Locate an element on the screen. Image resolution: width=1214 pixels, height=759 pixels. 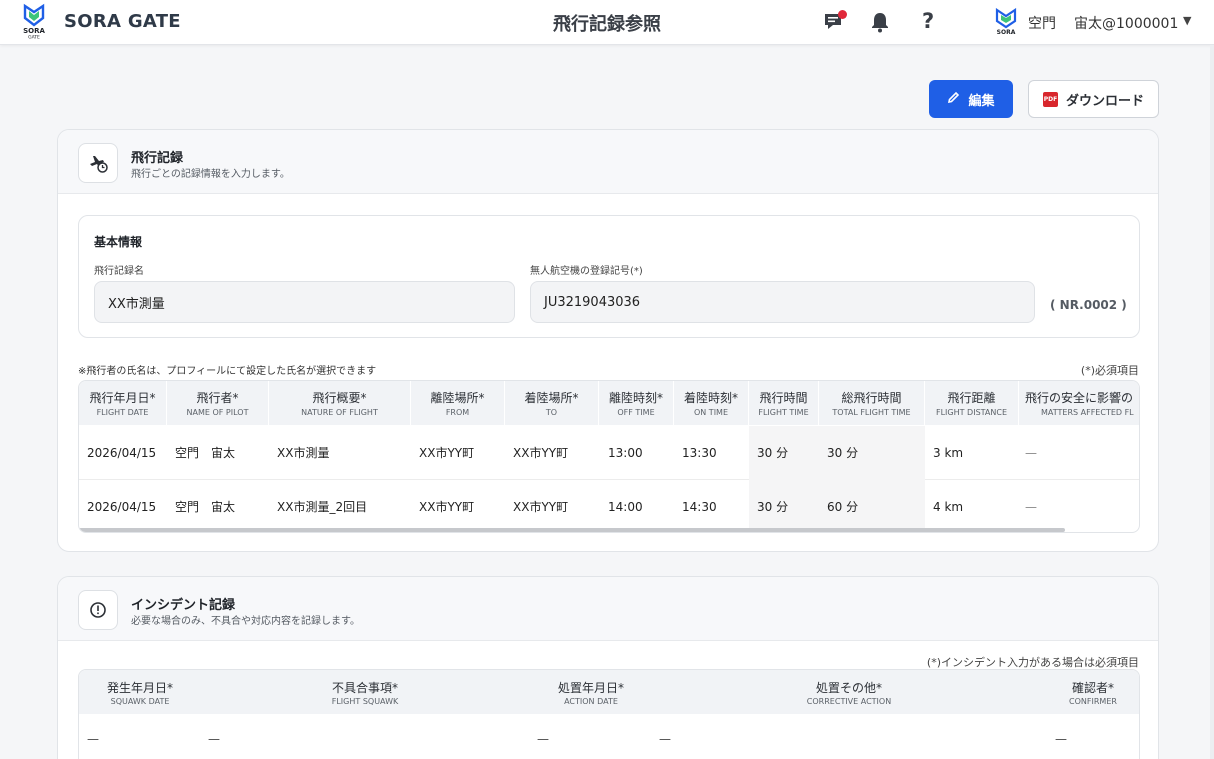
svg-text: GATE is located at coordinates (34, 37).